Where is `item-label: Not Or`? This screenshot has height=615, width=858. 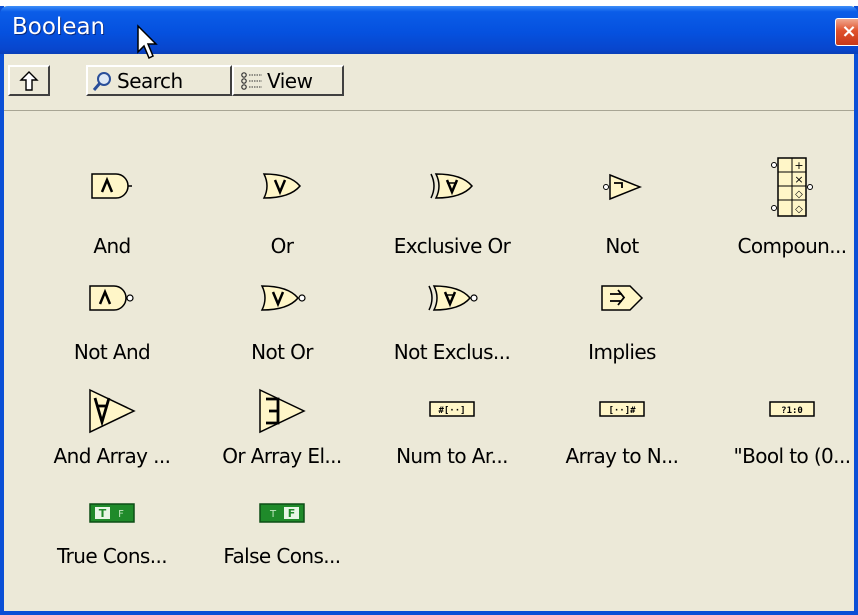 item-label: Not Or is located at coordinates (282, 352).